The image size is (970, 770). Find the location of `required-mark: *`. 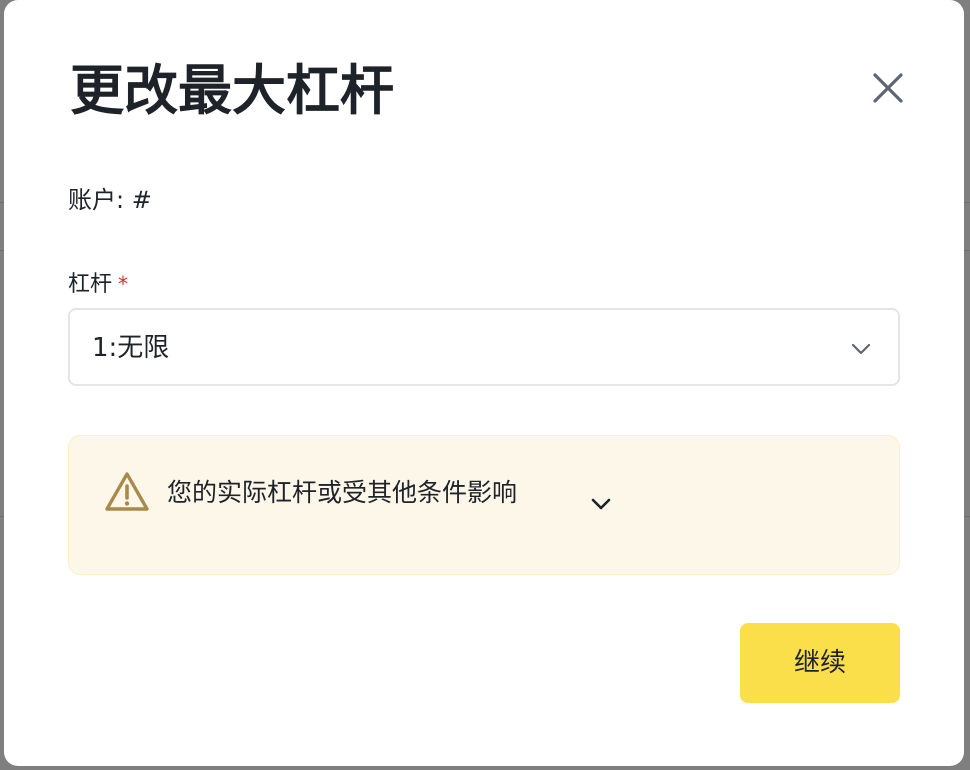

required-mark: * is located at coordinates (123, 284).